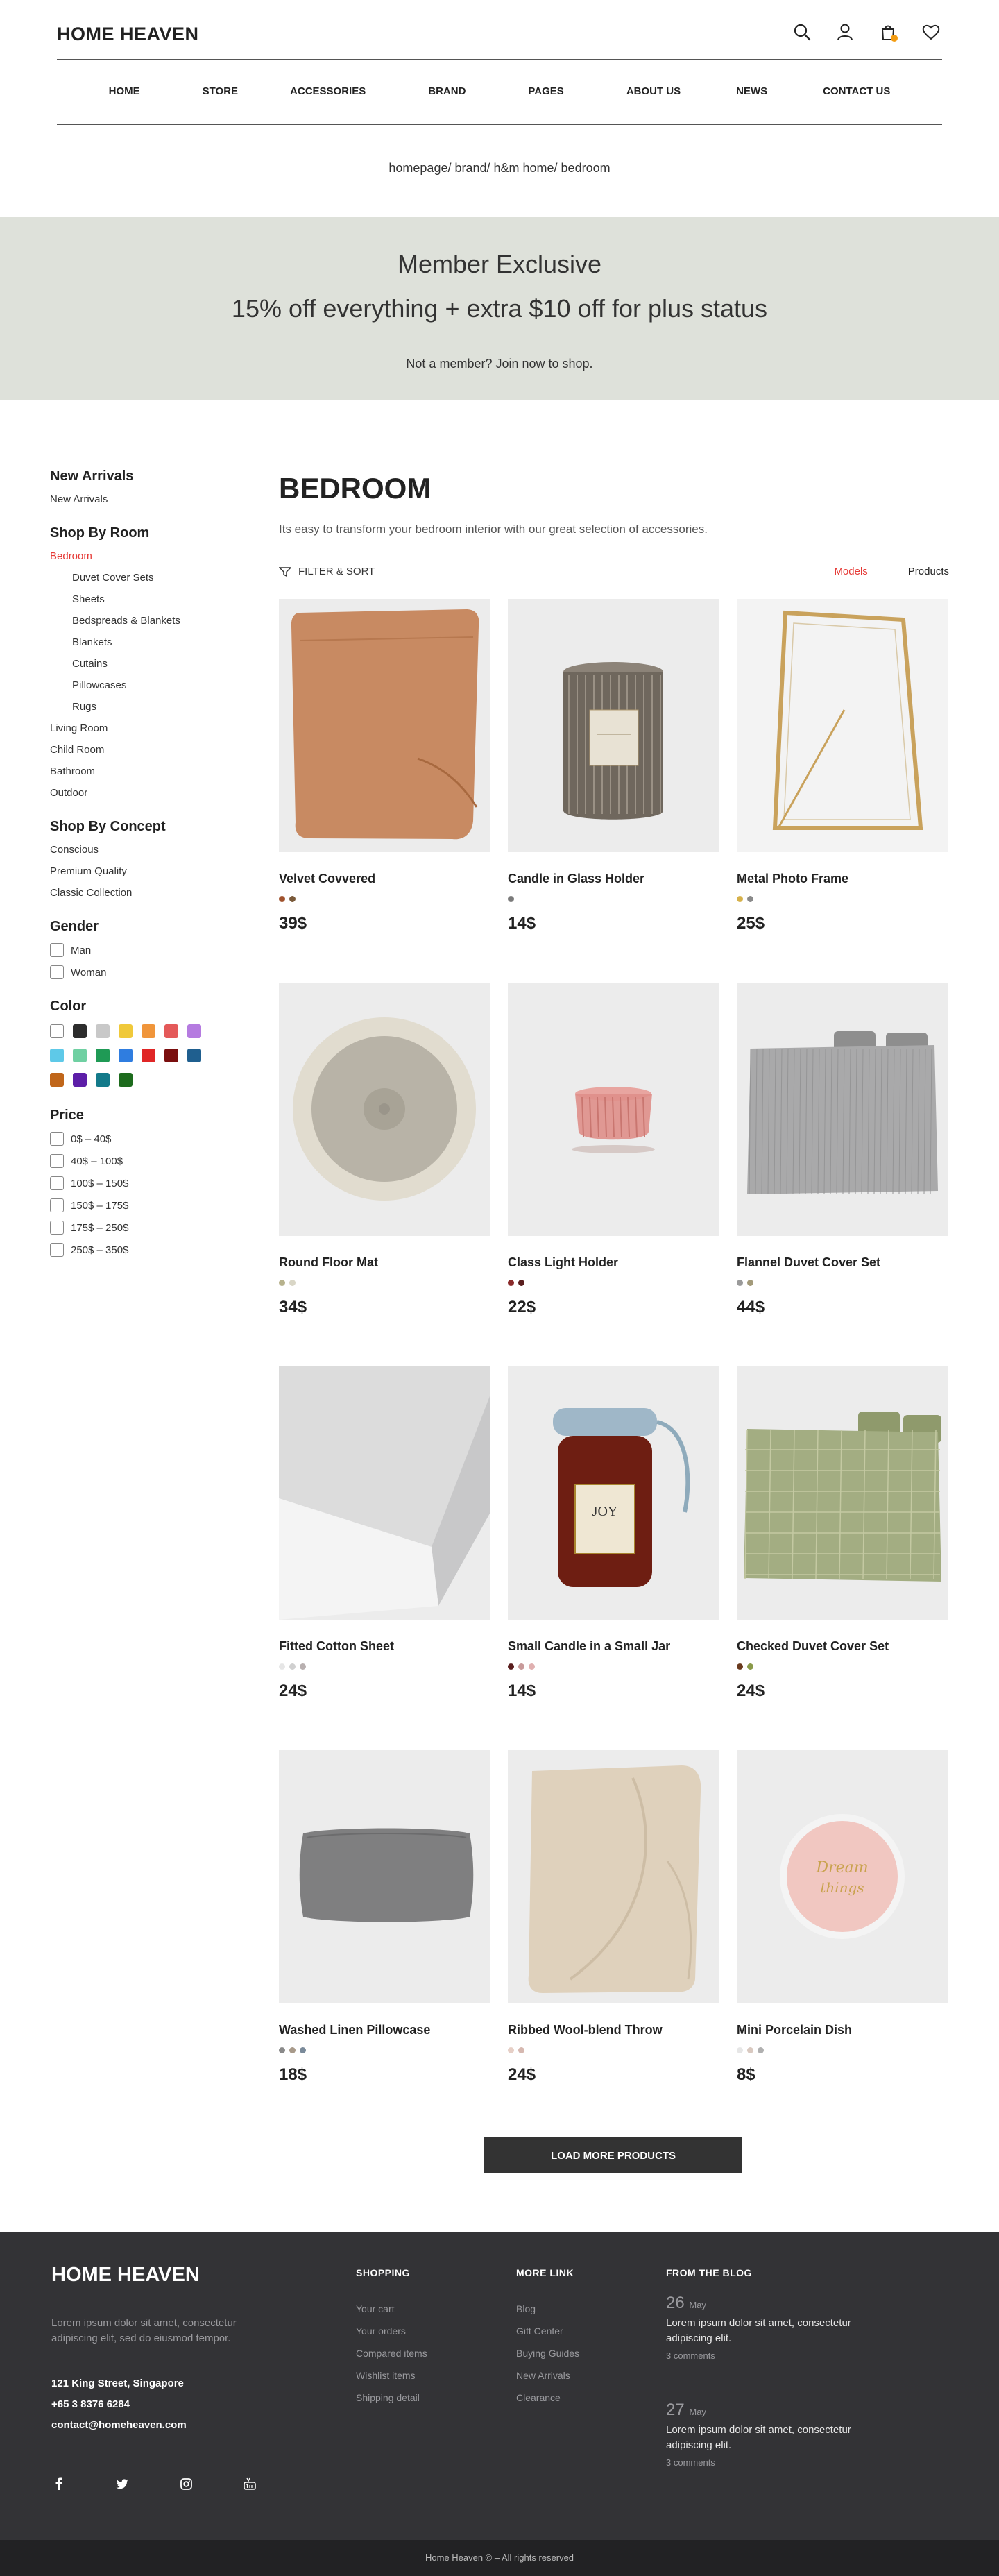  Describe the element at coordinates (547, 2309) in the screenshot. I see `footer-link: Blog` at that location.